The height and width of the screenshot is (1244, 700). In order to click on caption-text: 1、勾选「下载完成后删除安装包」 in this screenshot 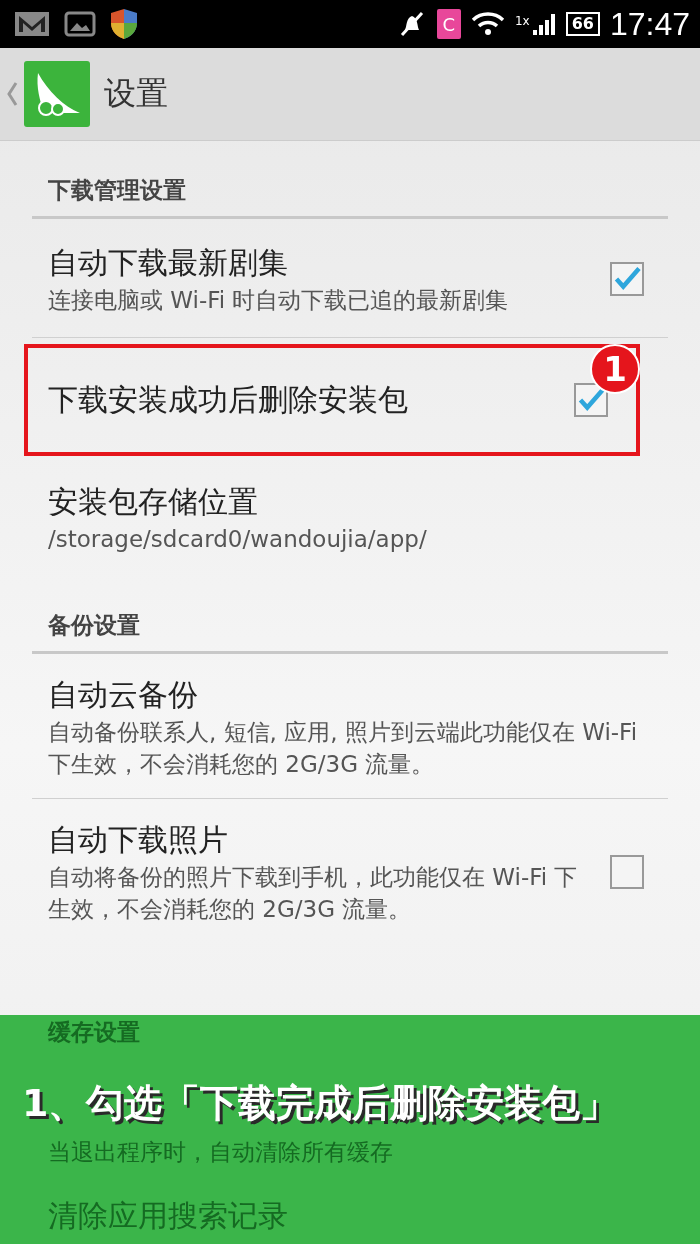, I will do `click(321, 1103)`.